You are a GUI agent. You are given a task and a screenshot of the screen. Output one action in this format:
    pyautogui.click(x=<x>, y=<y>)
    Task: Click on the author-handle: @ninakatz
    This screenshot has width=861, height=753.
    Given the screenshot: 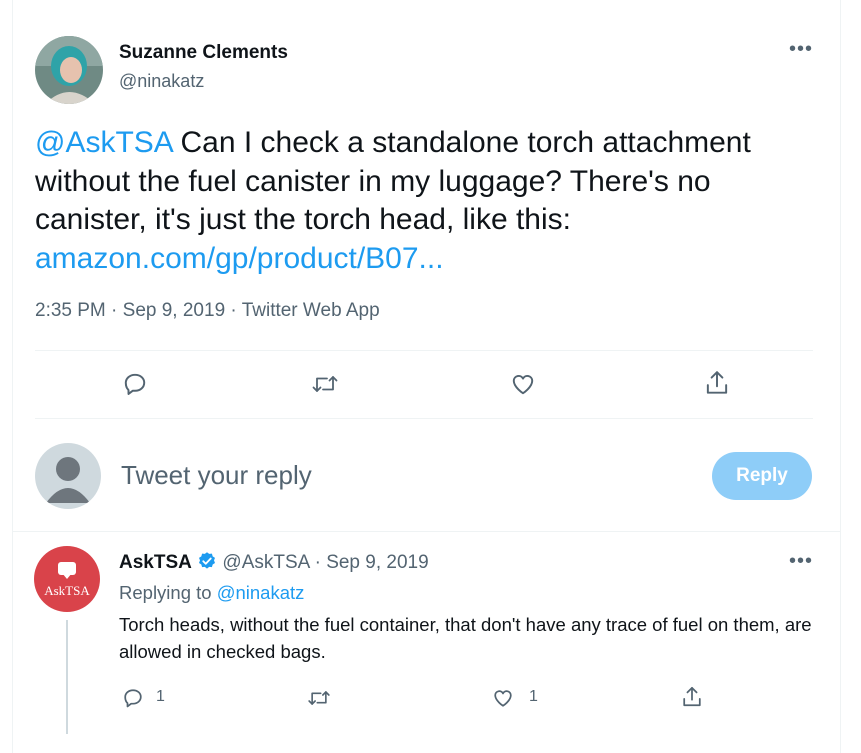 What is the action you would take?
    pyautogui.click(x=161, y=81)
    